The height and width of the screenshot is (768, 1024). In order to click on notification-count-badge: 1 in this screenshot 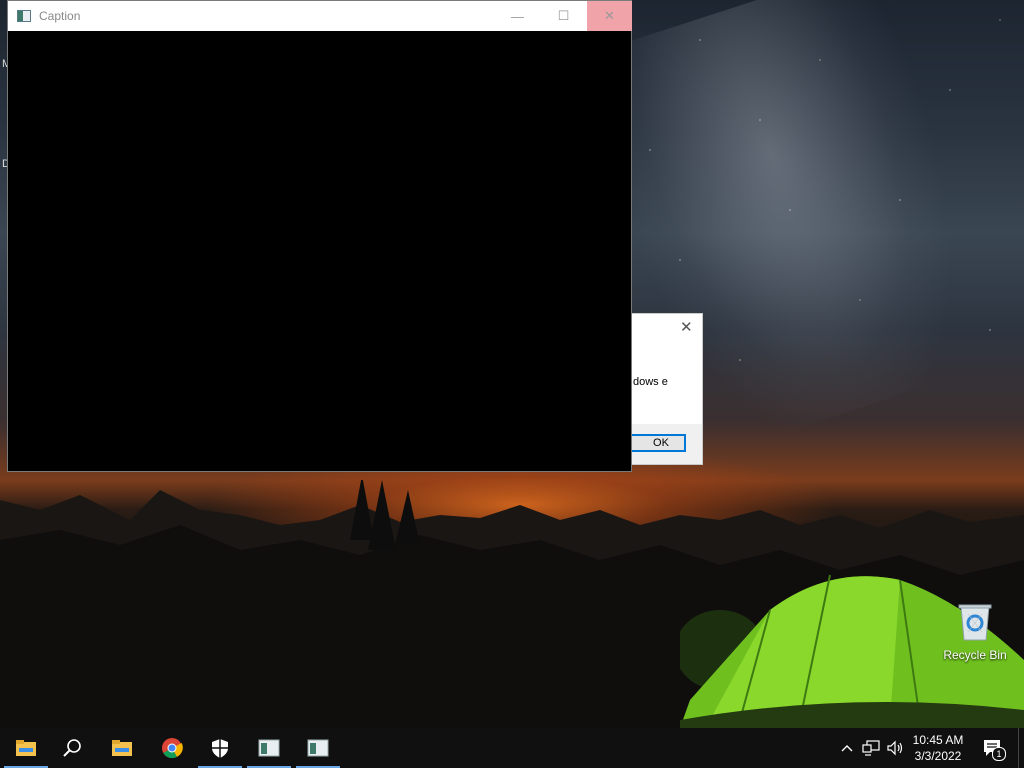, I will do `click(999, 754)`.